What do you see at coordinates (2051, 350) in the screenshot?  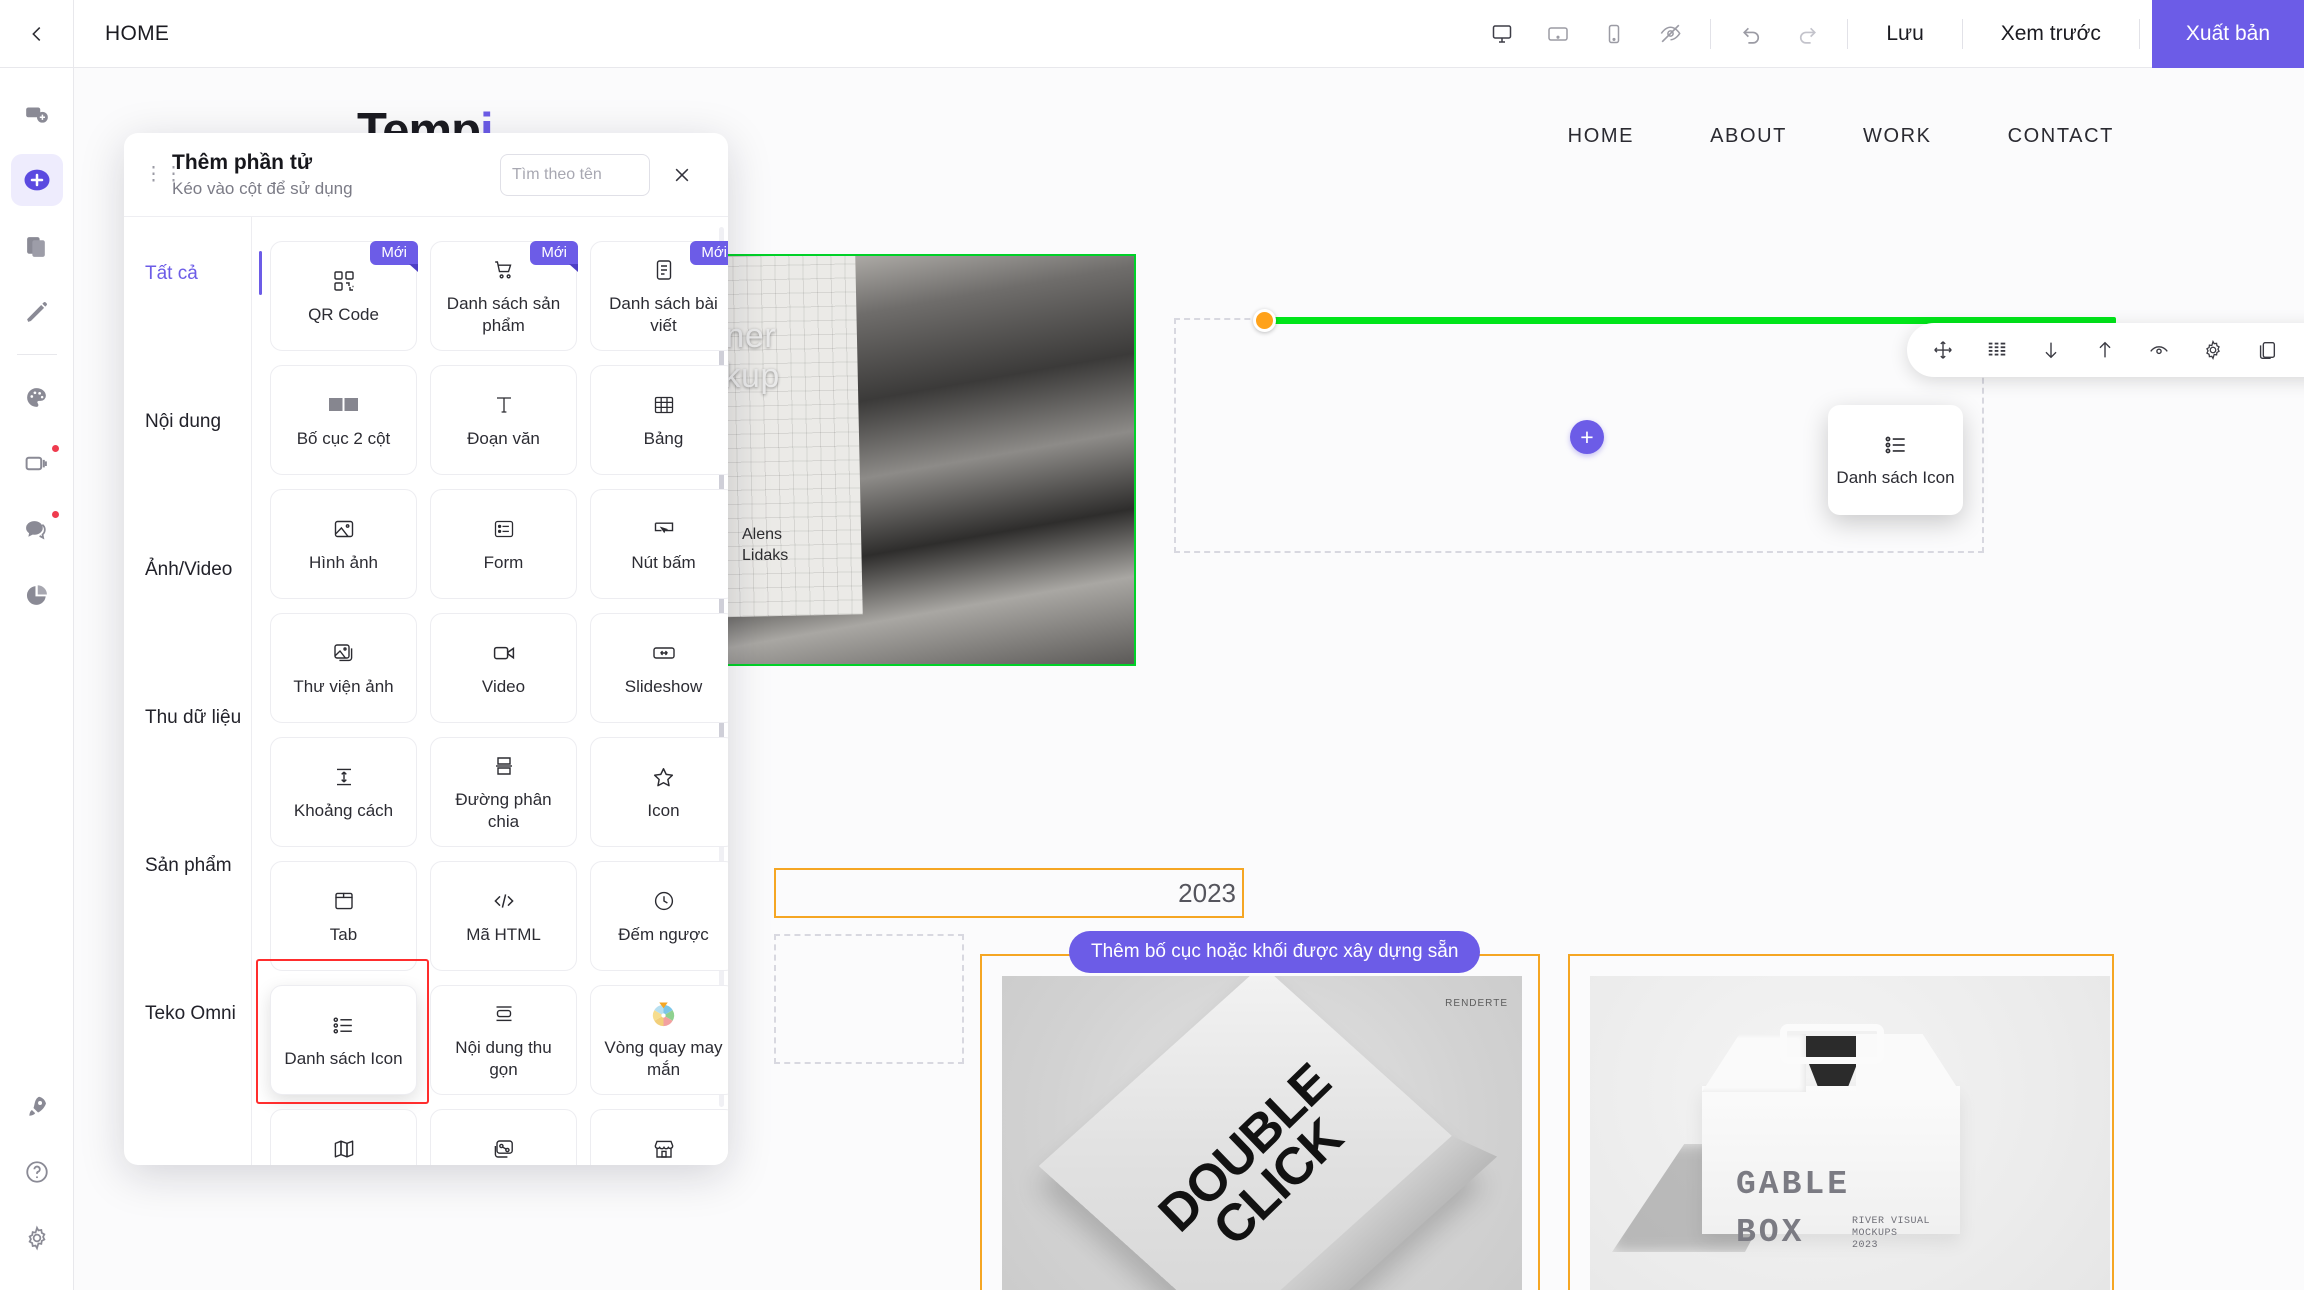 I see `move-down-button` at bounding box center [2051, 350].